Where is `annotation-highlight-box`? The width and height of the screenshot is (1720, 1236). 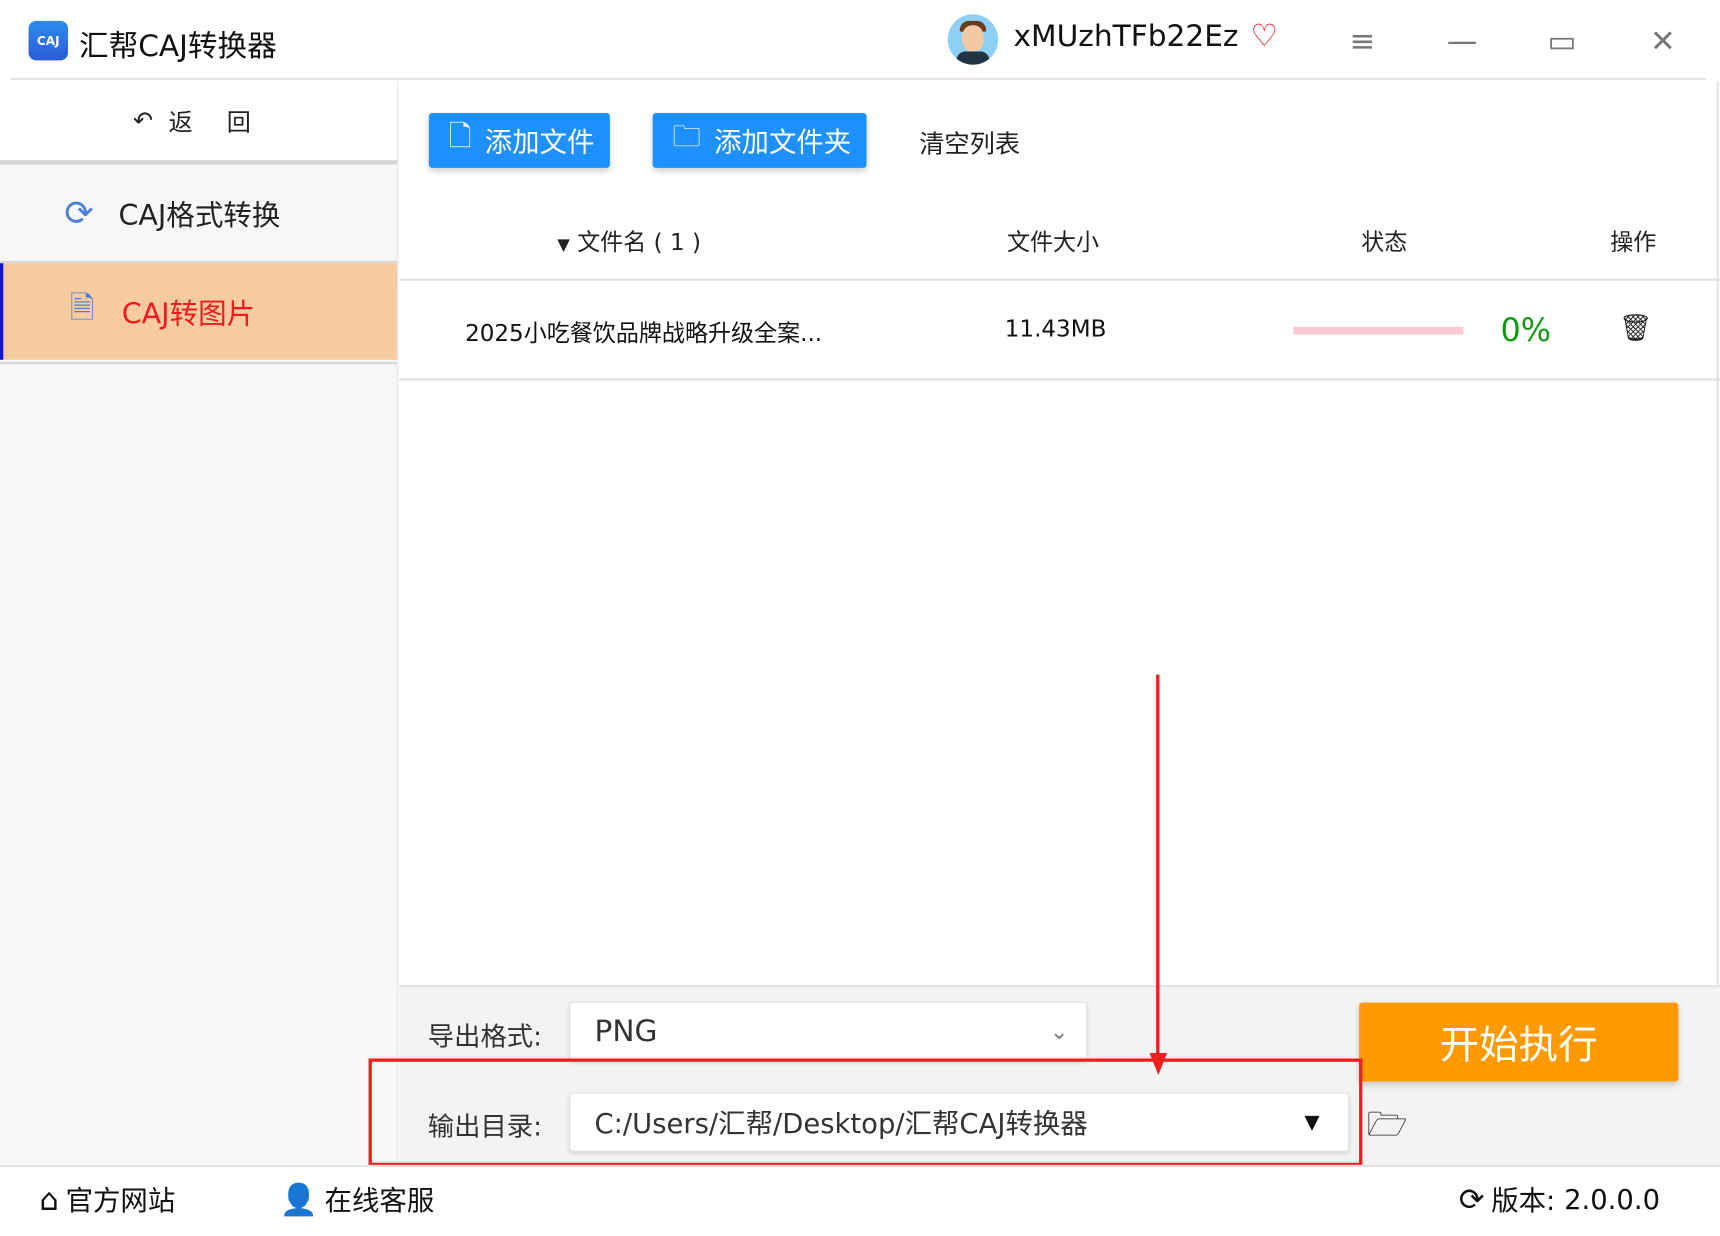
annotation-highlight-box is located at coordinates (865, 1112).